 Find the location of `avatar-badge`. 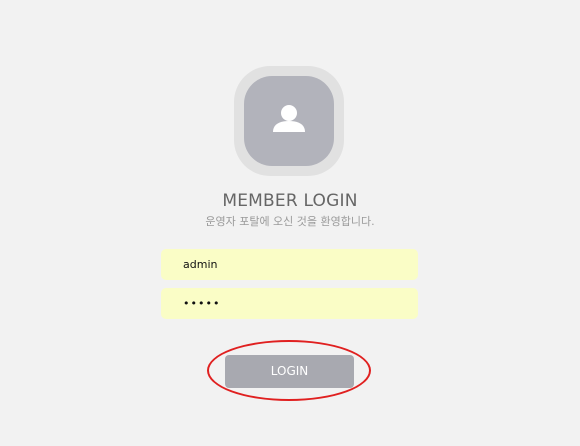

avatar-badge is located at coordinates (289, 121).